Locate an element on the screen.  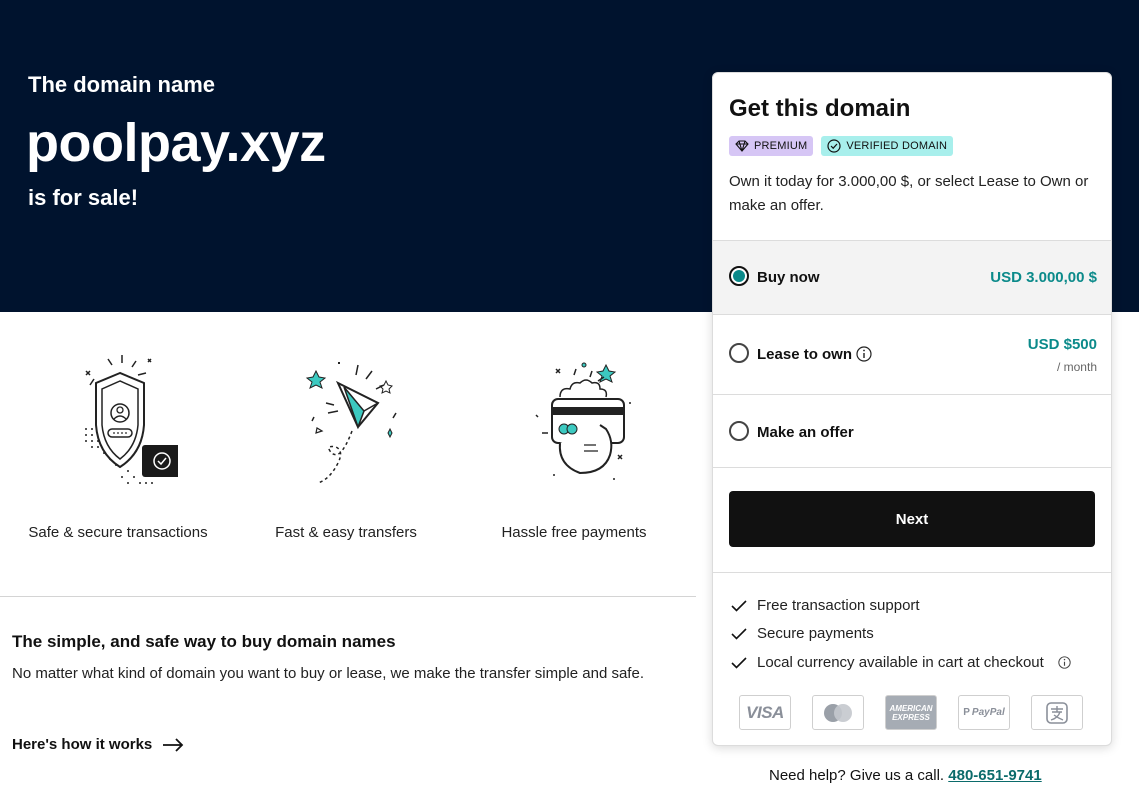
arrow-right-icon is located at coordinates (173, 744).